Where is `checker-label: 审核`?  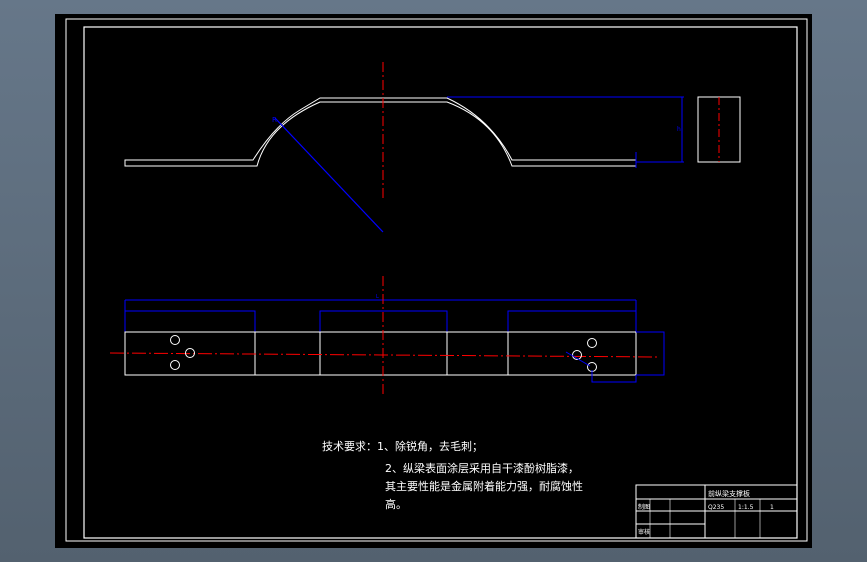
checker-label: 审核 is located at coordinates (644, 532).